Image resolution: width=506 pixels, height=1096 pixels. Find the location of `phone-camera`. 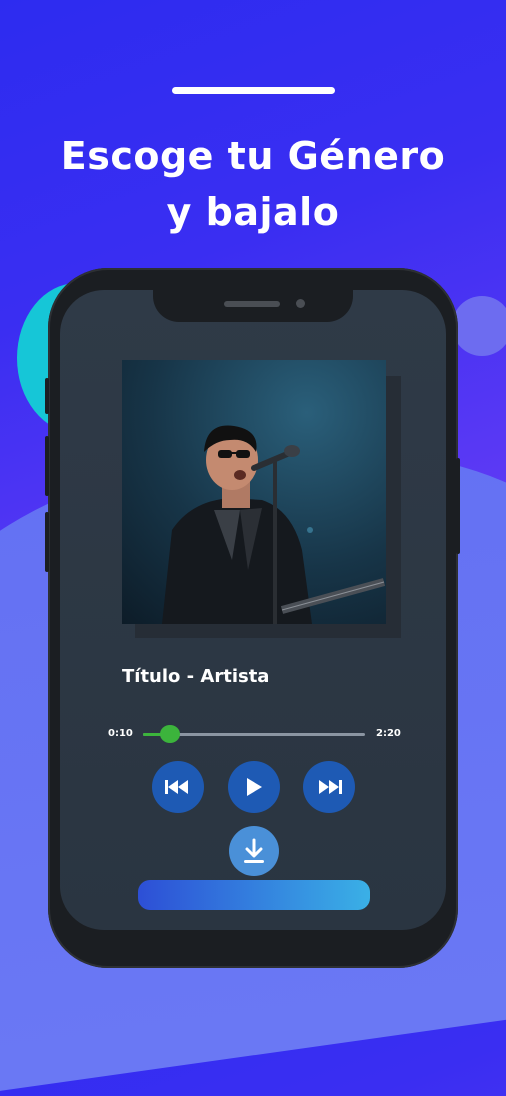

phone-camera is located at coordinates (300, 303).